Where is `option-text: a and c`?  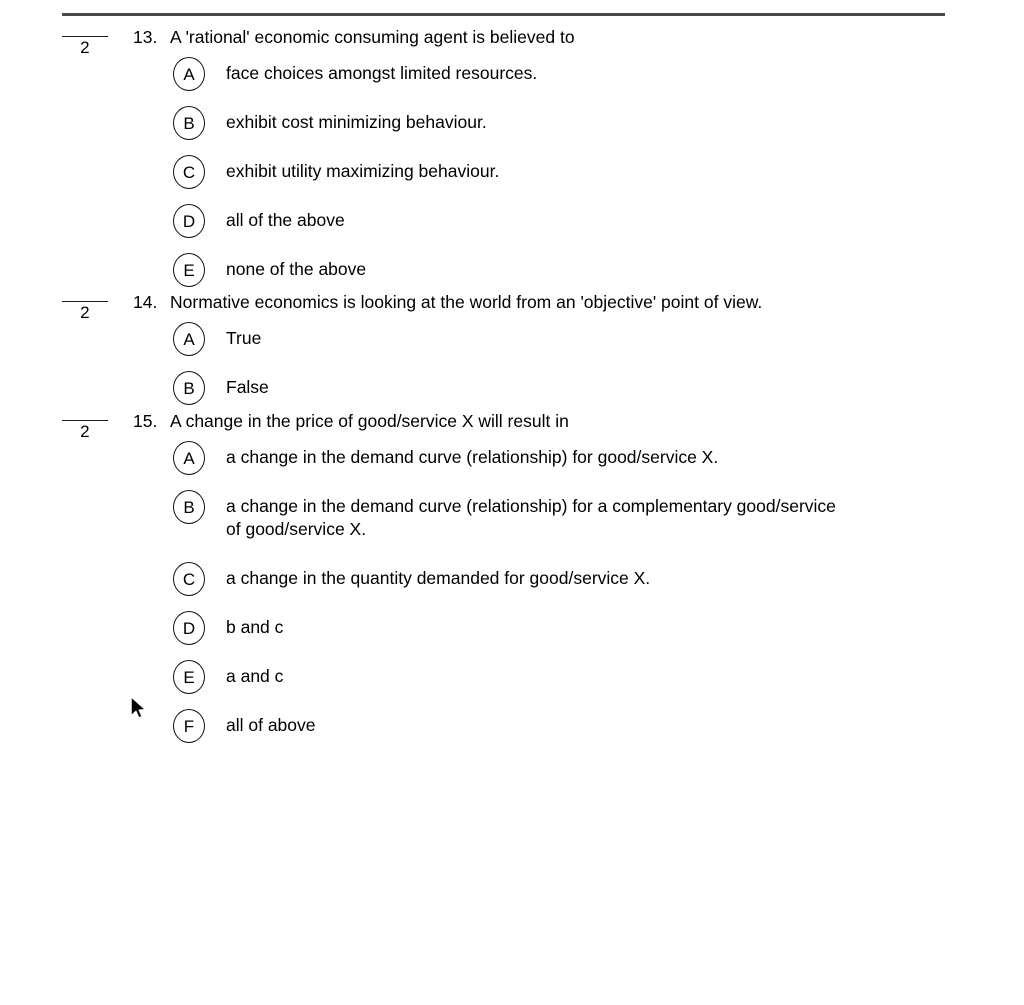 option-text: a and c is located at coordinates (599, 674).